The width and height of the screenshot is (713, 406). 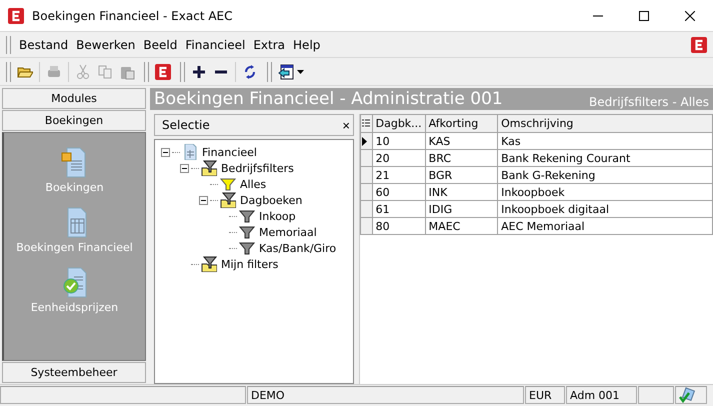 I want to click on table-cell: Kas, so click(x=605, y=141).